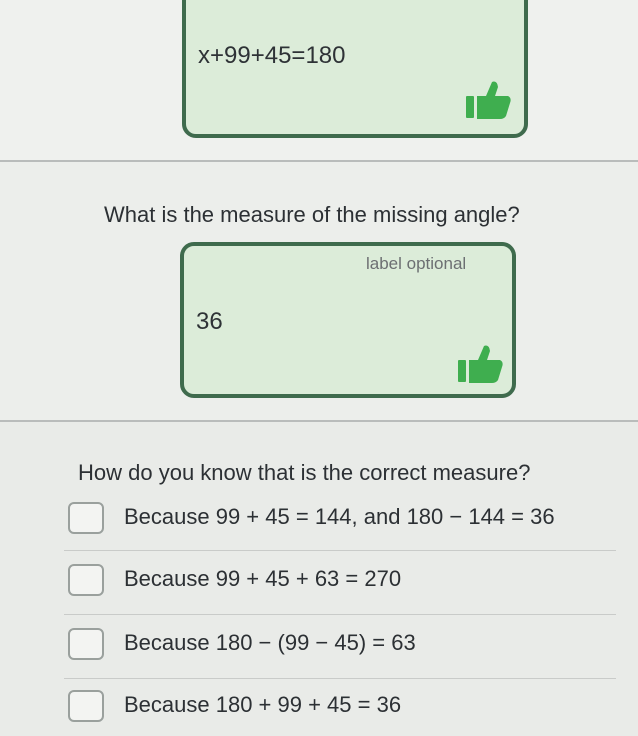 This screenshot has width=638, height=736. What do you see at coordinates (263, 704) in the screenshot?
I see `choice-label: Because 180 + 99 + 45 = 36` at bounding box center [263, 704].